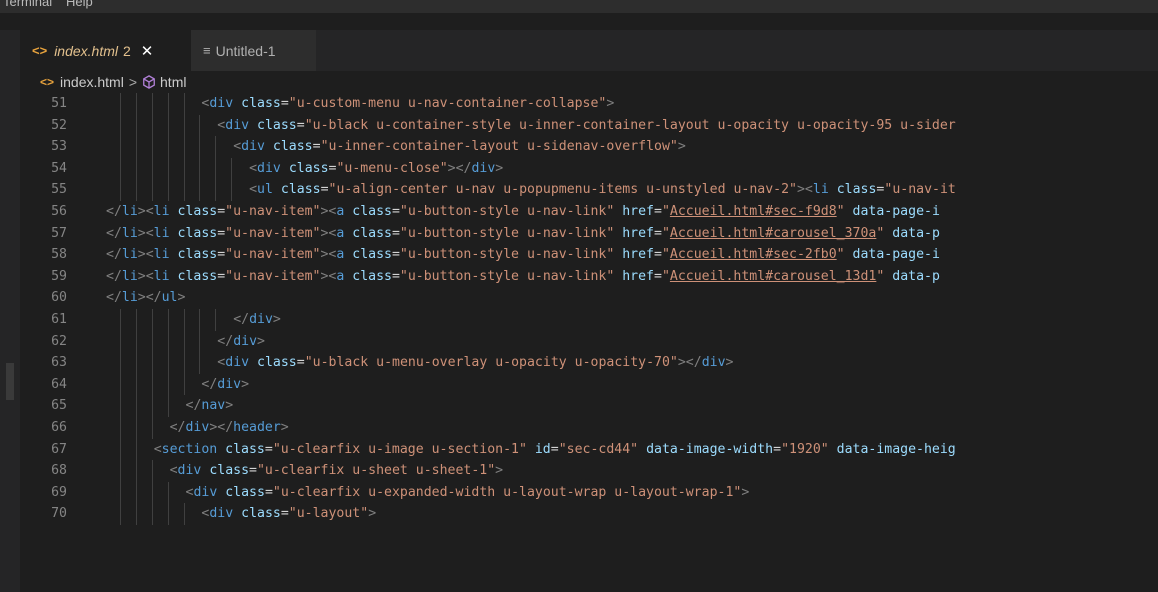  What do you see at coordinates (773, 276) in the screenshot?
I see `token-link: Accueil.html#carousel_13d1` at bounding box center [773, 276].